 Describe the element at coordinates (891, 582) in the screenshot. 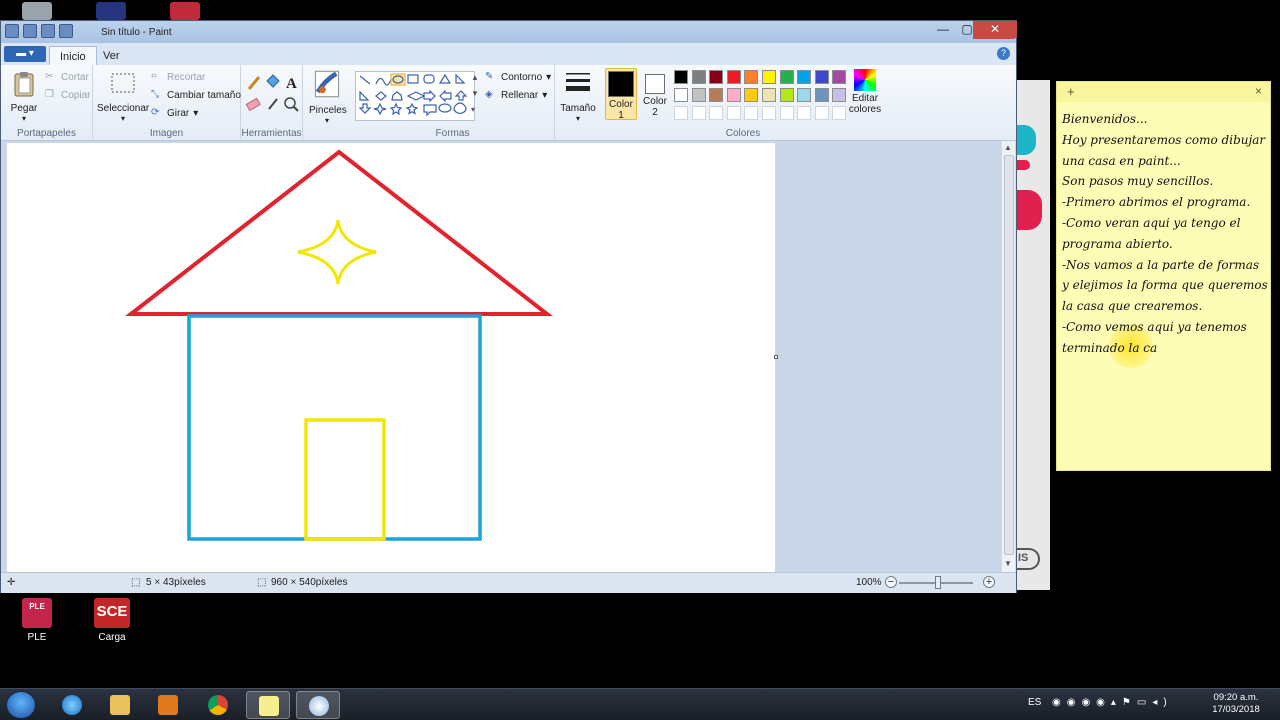

I see `zoom-out-button: −` at that location.